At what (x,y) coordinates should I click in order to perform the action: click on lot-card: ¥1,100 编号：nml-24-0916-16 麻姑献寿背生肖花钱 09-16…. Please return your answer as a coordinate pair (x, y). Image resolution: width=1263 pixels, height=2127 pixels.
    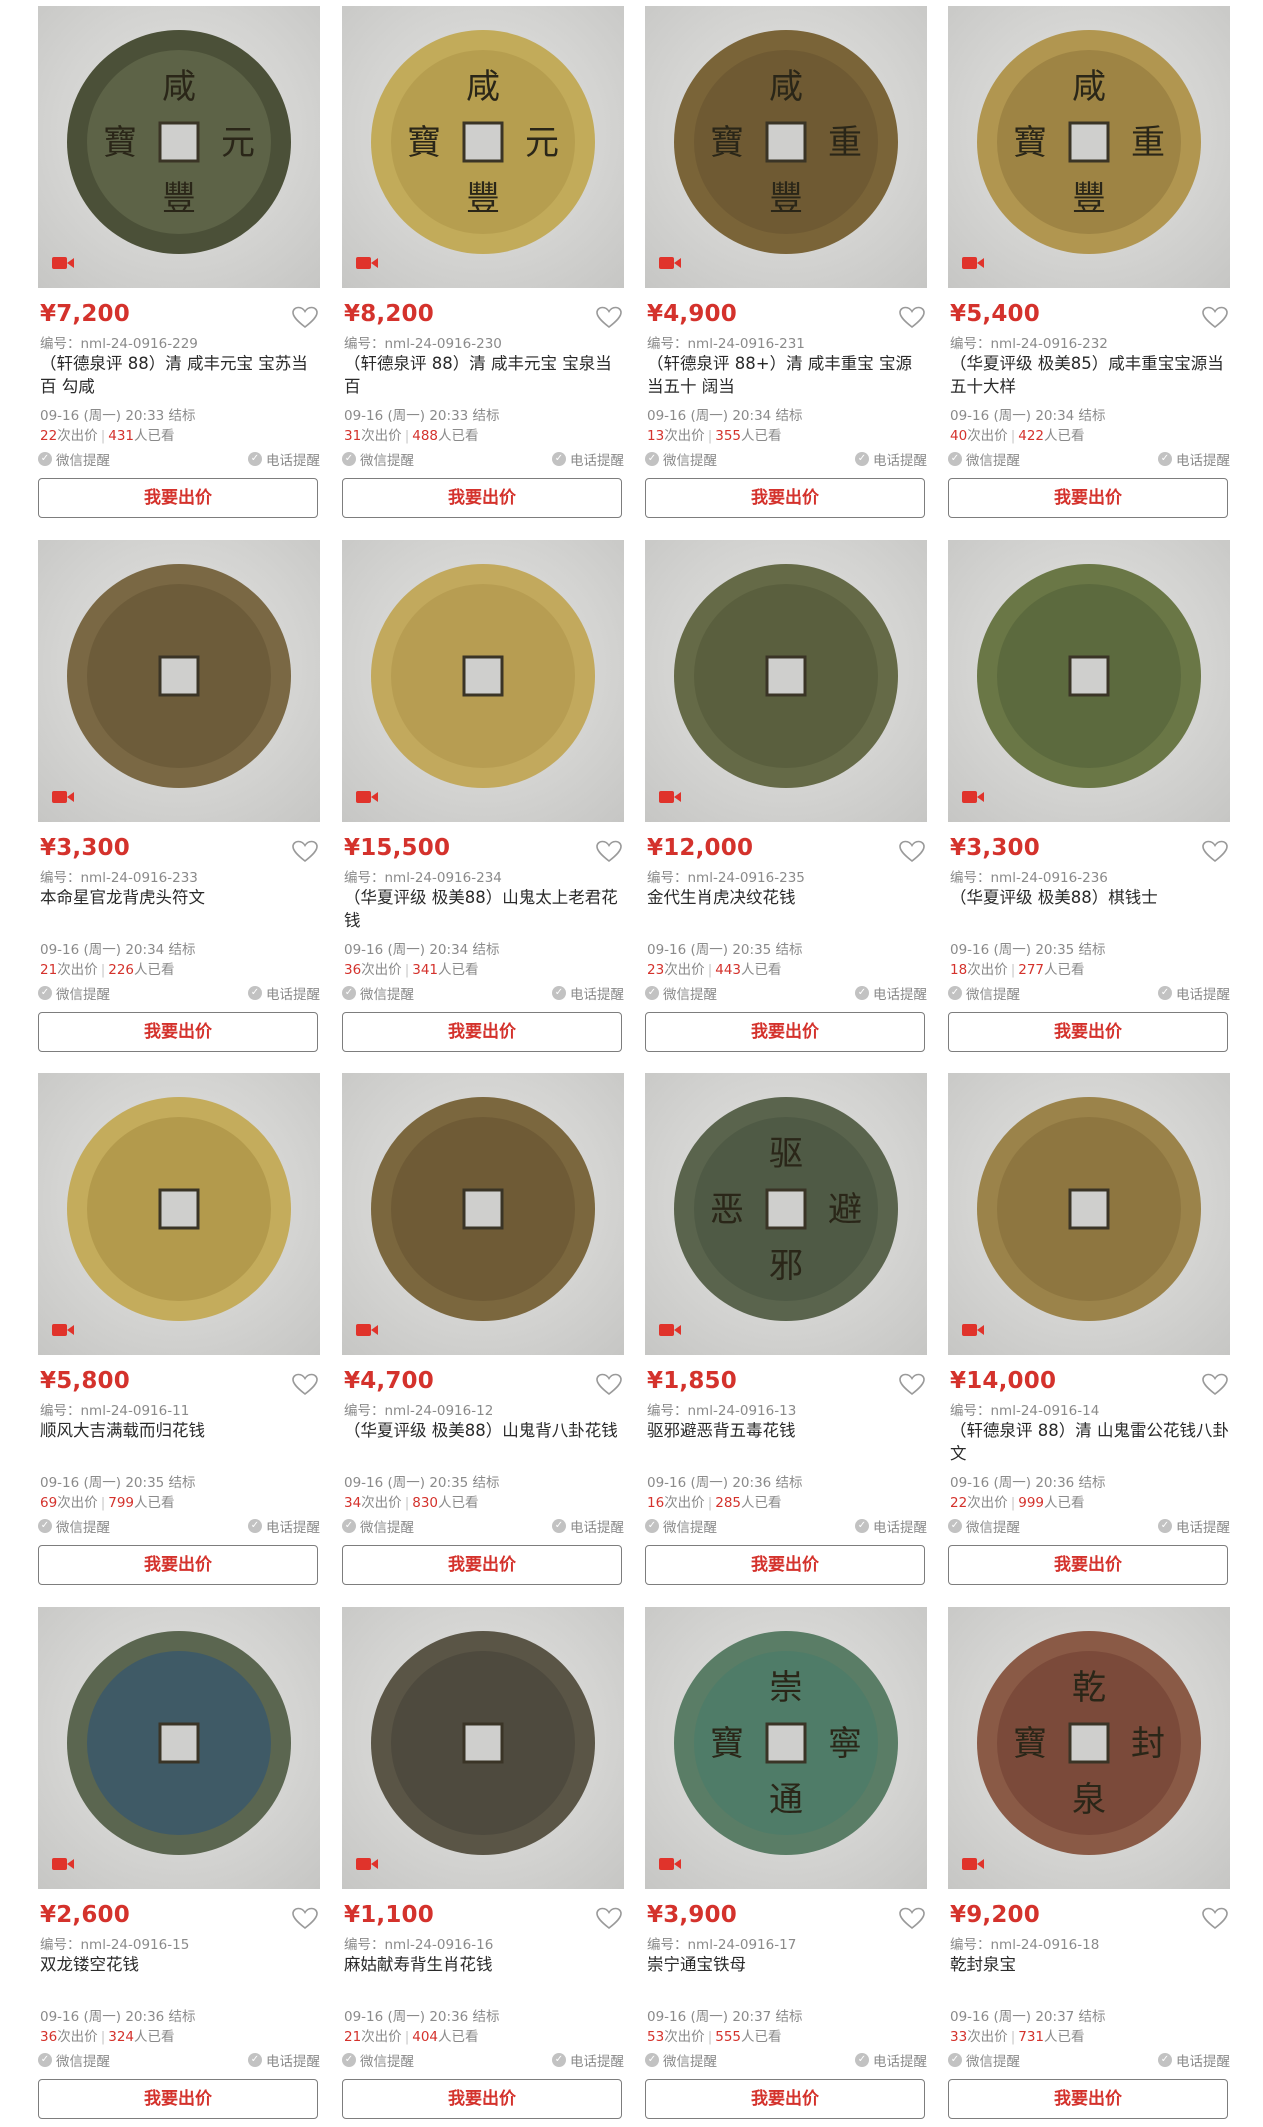
    Looking at the image, I should click on (483, 1867).